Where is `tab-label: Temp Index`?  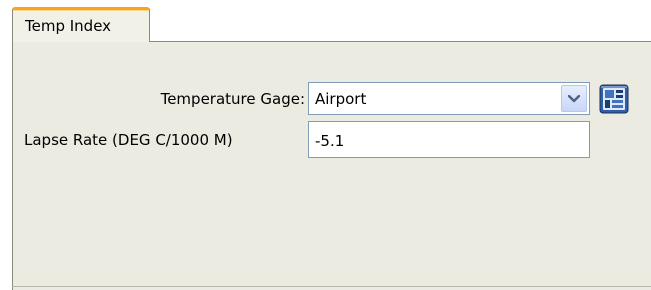
tab-label: Temp Index is located at coordinates (68, 26).